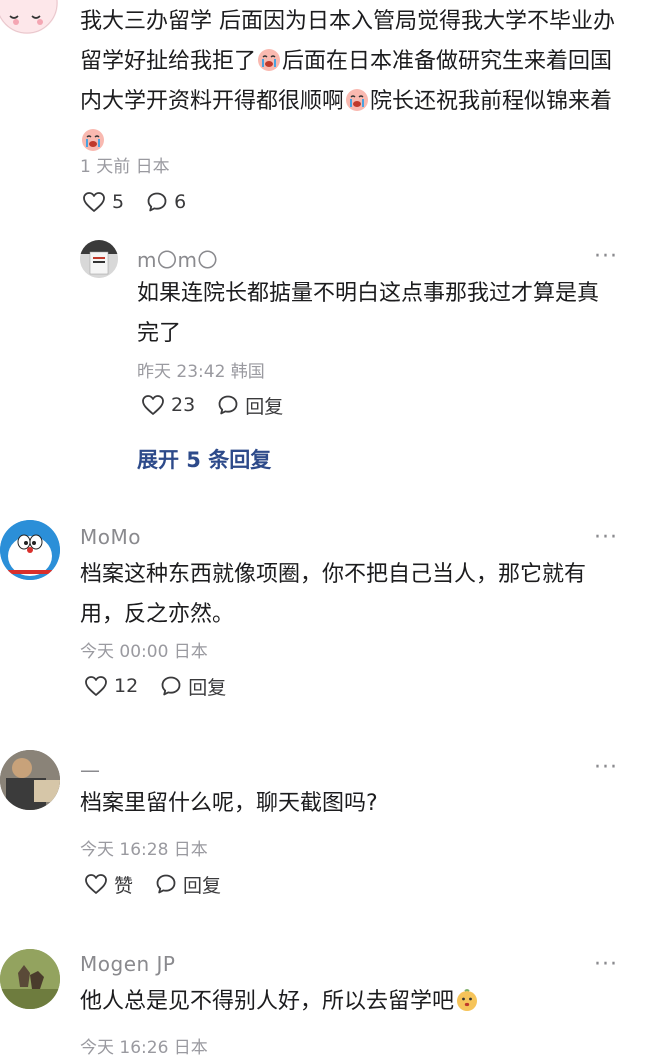 This screenshot has width=654, height=1058. What do you see at coordinates (124, 885) in the screenshot?
I see `like-label: 赞` at bounding box center [124, 885].